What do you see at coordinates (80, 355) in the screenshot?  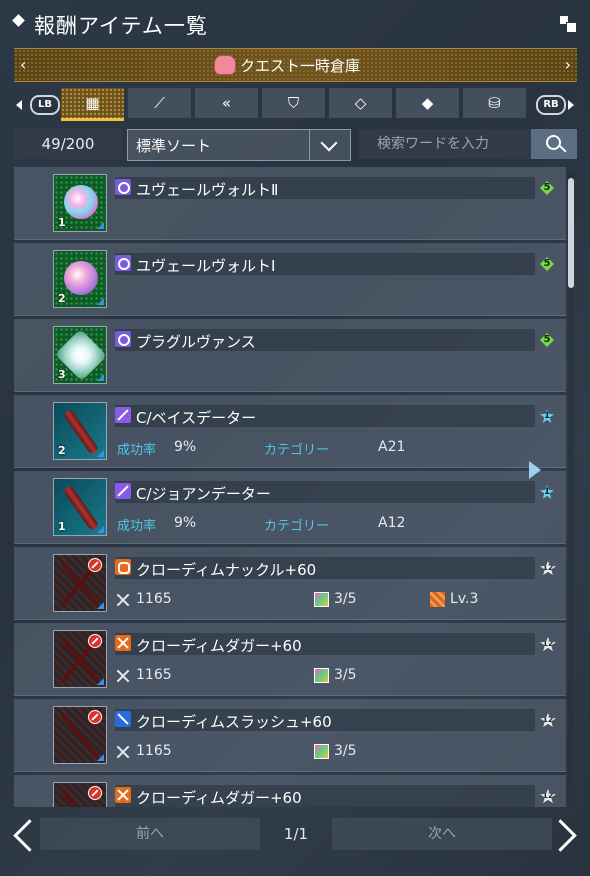 I see `item-thumbnail: 3` at bounding box center [80, 355].